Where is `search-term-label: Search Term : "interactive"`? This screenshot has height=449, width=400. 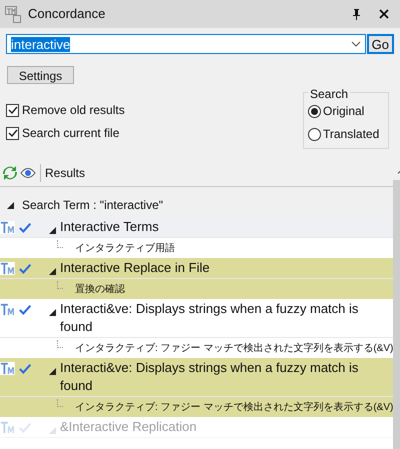
search-term-label: Search Term : "interactive" is located at coordinates (93, 205).